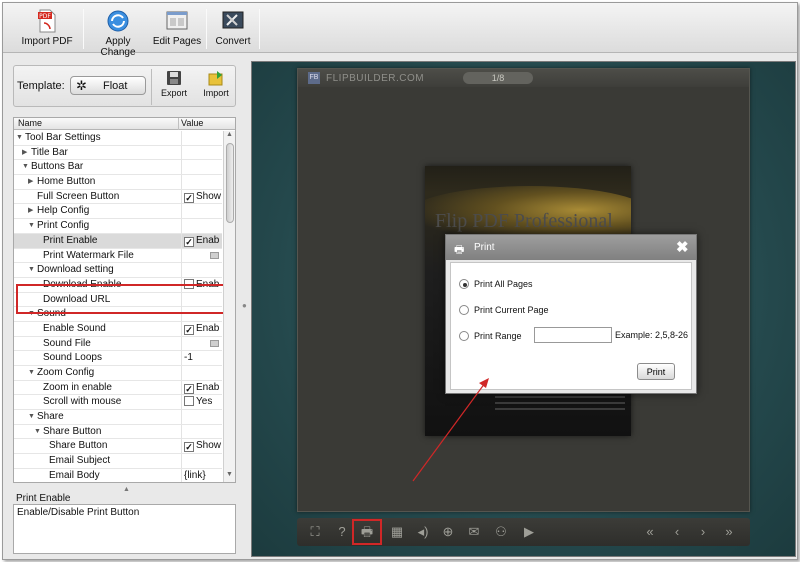  Describe the element at coordinates (464, 336) in the screenshot. I see `print-range-radio` at that location.